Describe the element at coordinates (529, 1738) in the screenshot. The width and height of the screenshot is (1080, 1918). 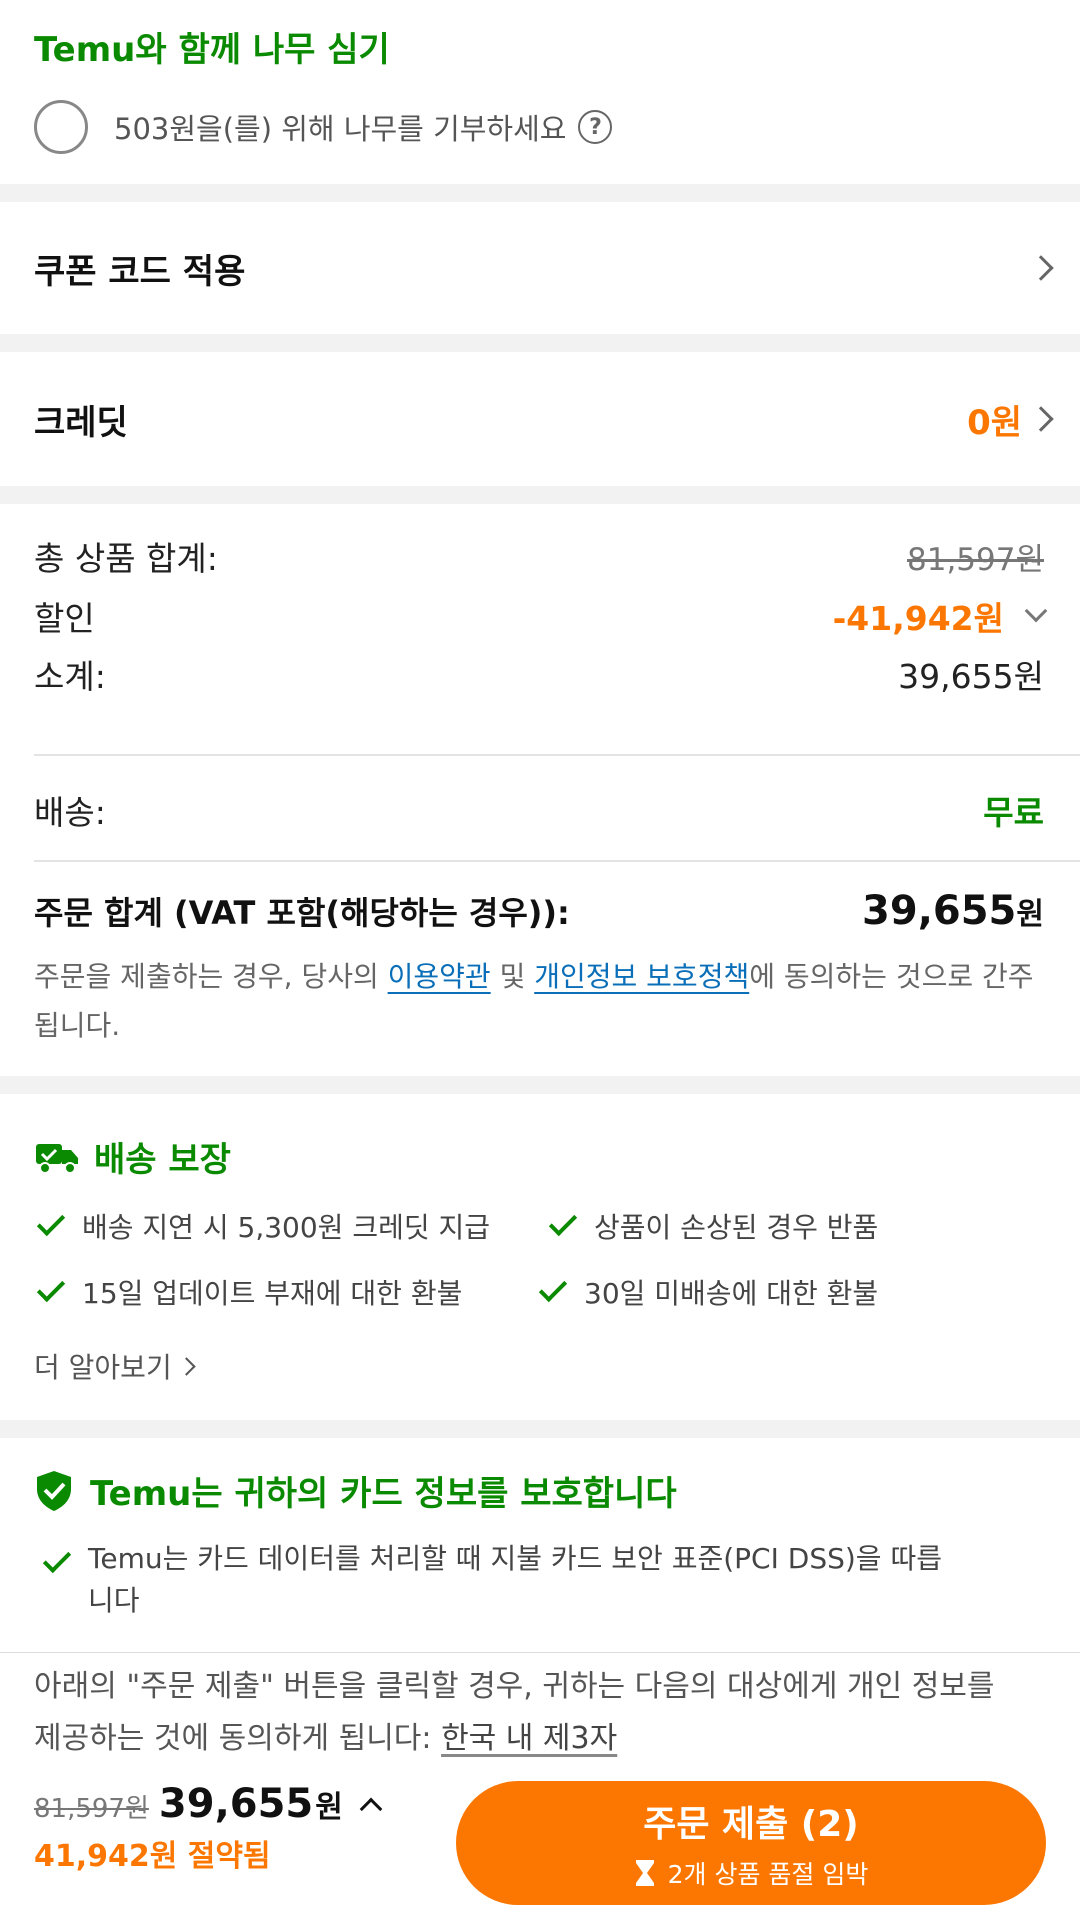
I see `third-party-link: 한국 내 제3자` at that location.